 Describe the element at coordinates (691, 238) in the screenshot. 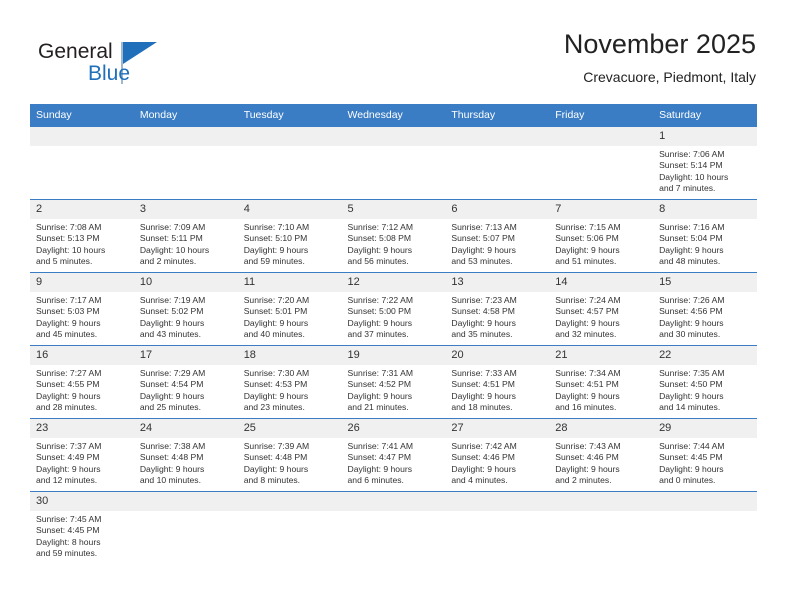

I see `sunset-text: Sunset: 5:04 PM` at that location.